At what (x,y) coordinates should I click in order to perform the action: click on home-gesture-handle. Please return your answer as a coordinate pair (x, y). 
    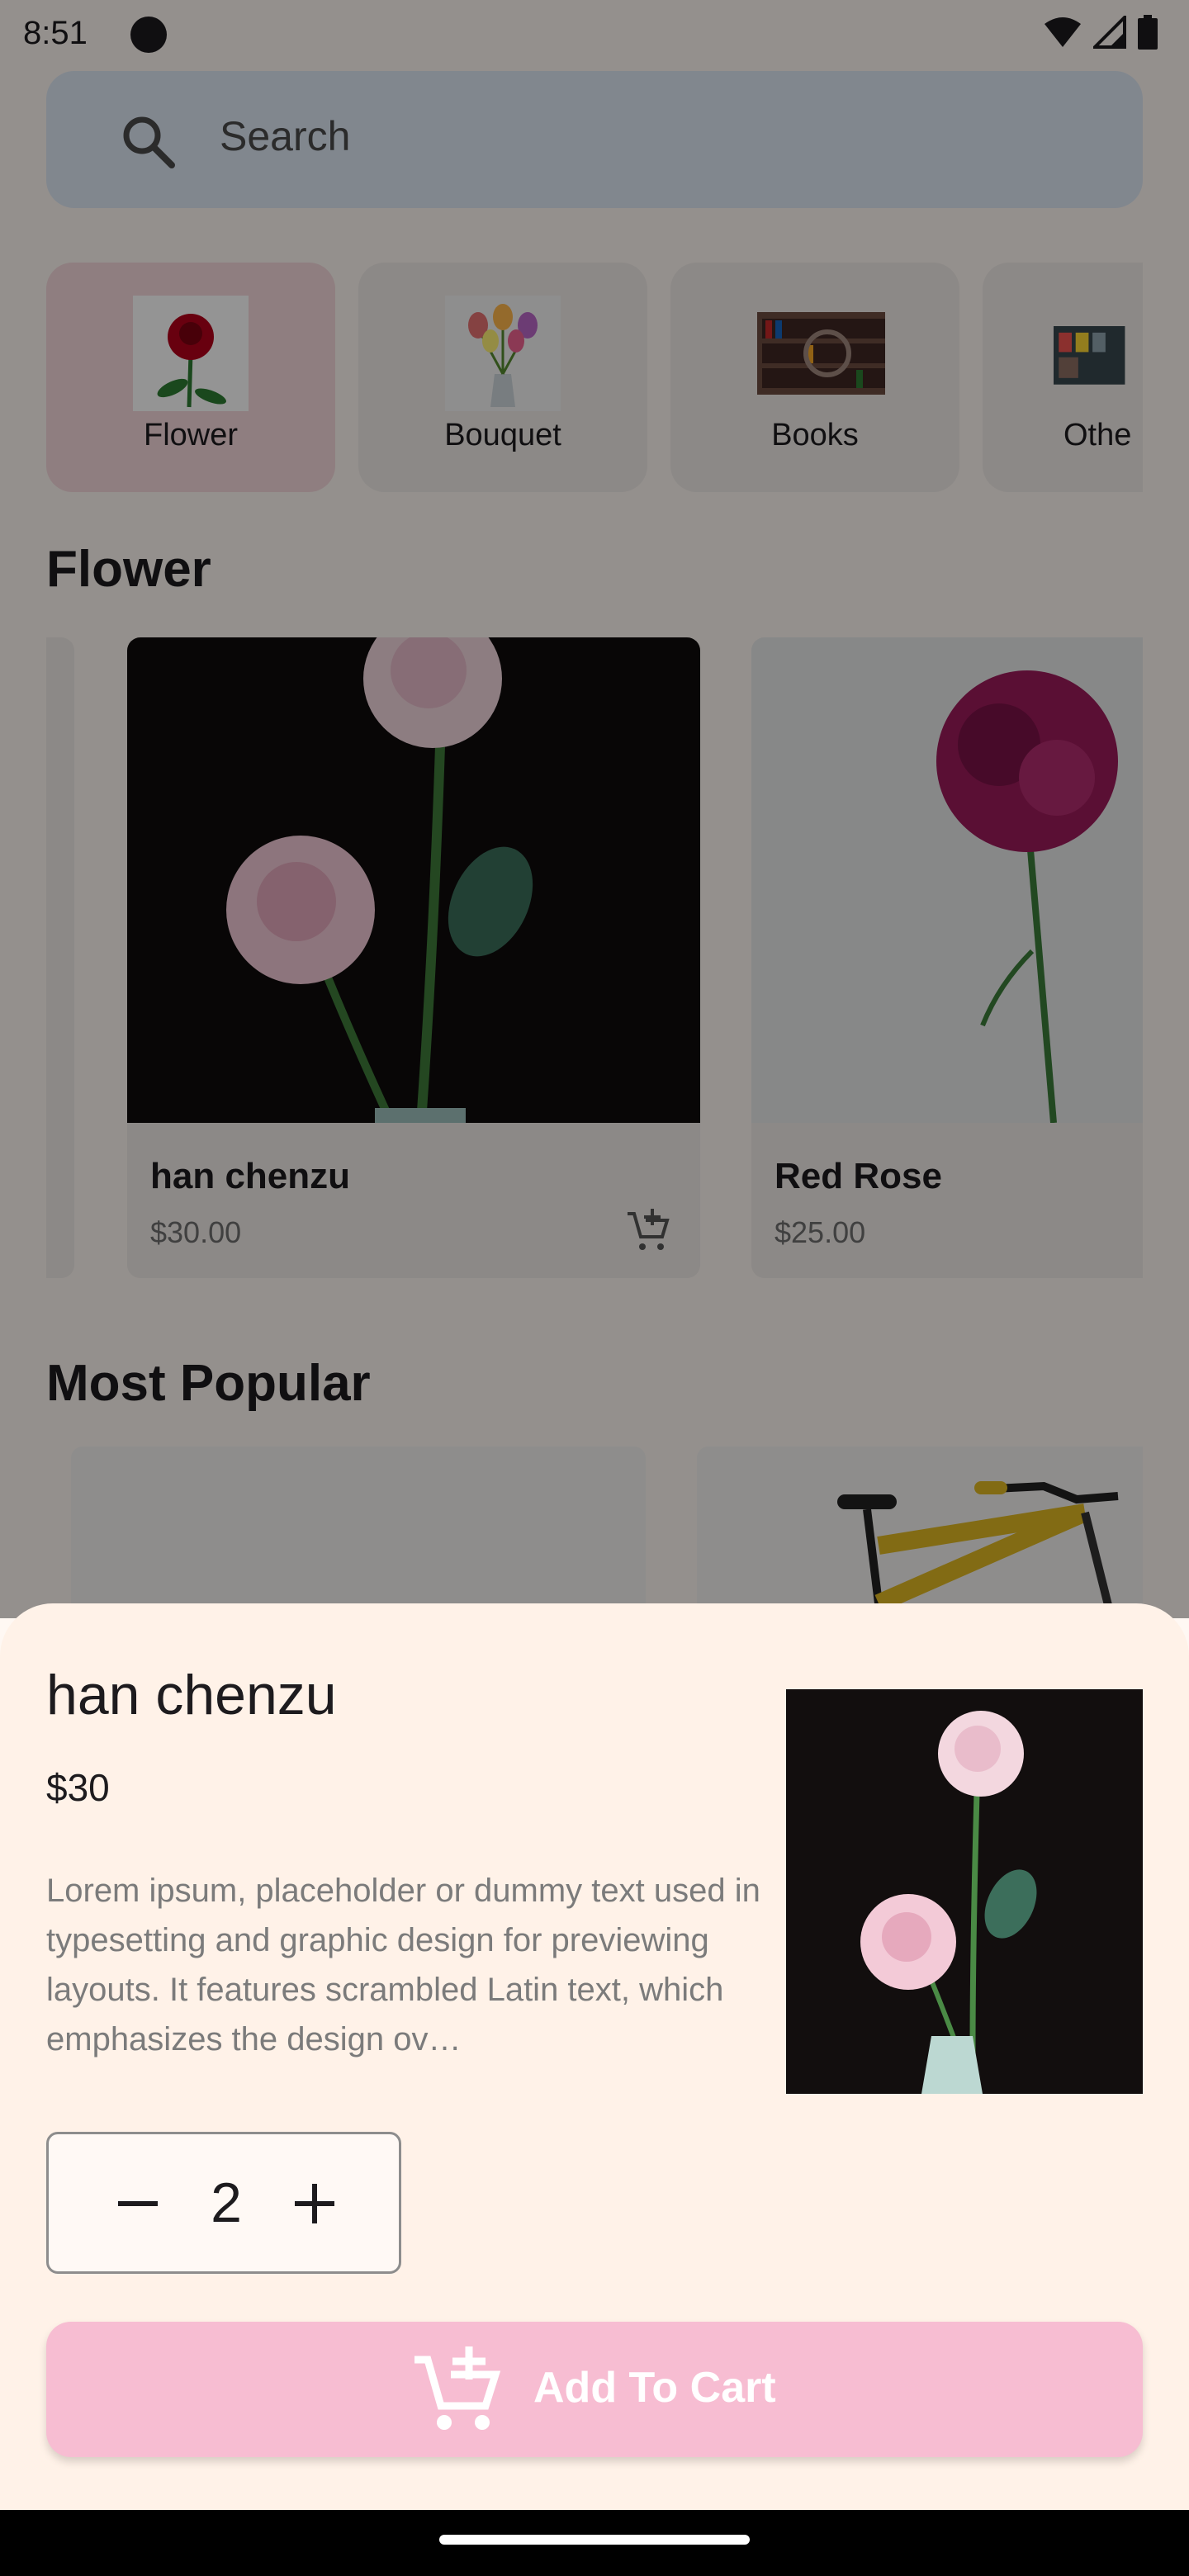
    Looking at the image, I should click on (594, 2540).